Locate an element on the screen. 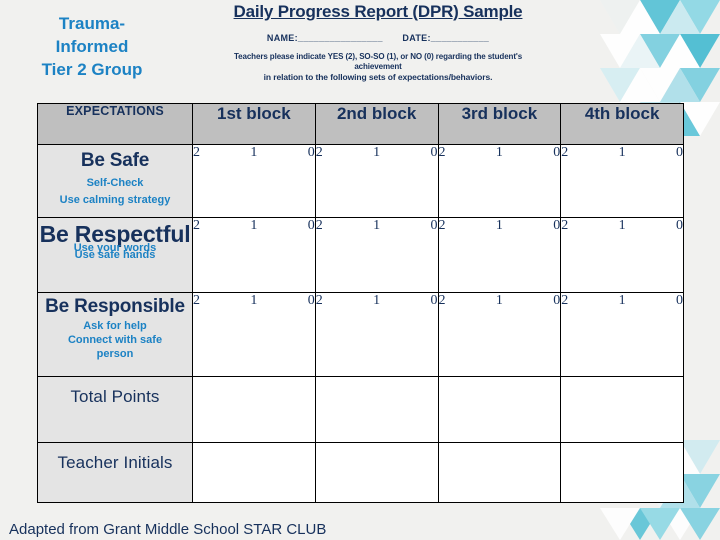 This screenshot has width=720, height=540. score-cell-be-safe-block-3: 2 1 0 is located at coordinates (499, 181).